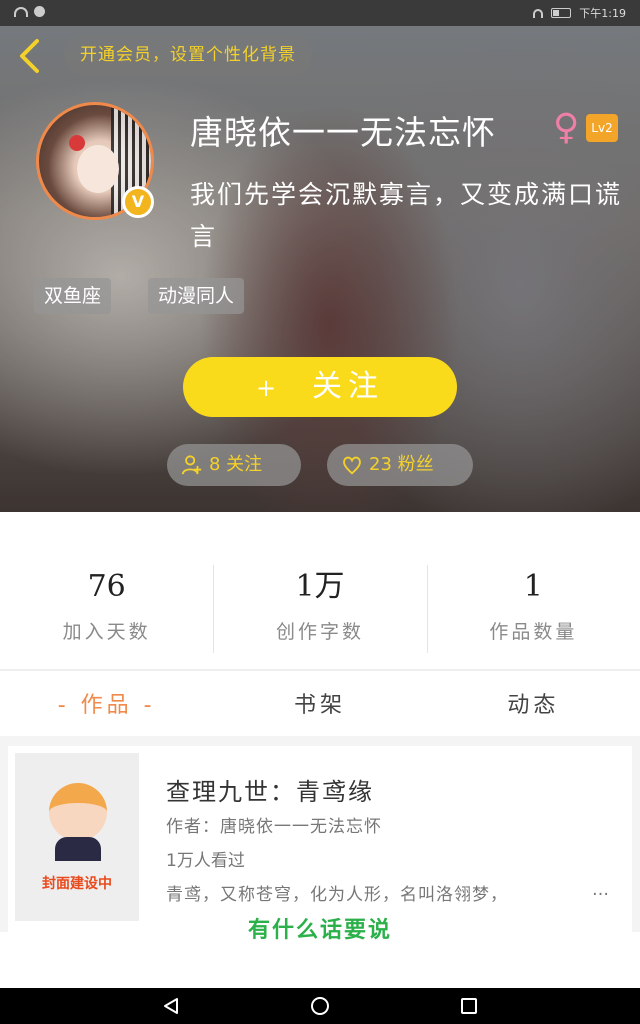  What do you see at coordinates (602, 128) in the screenshot?
I see `level-badge: Lv2` at bounding box center [602, 128].